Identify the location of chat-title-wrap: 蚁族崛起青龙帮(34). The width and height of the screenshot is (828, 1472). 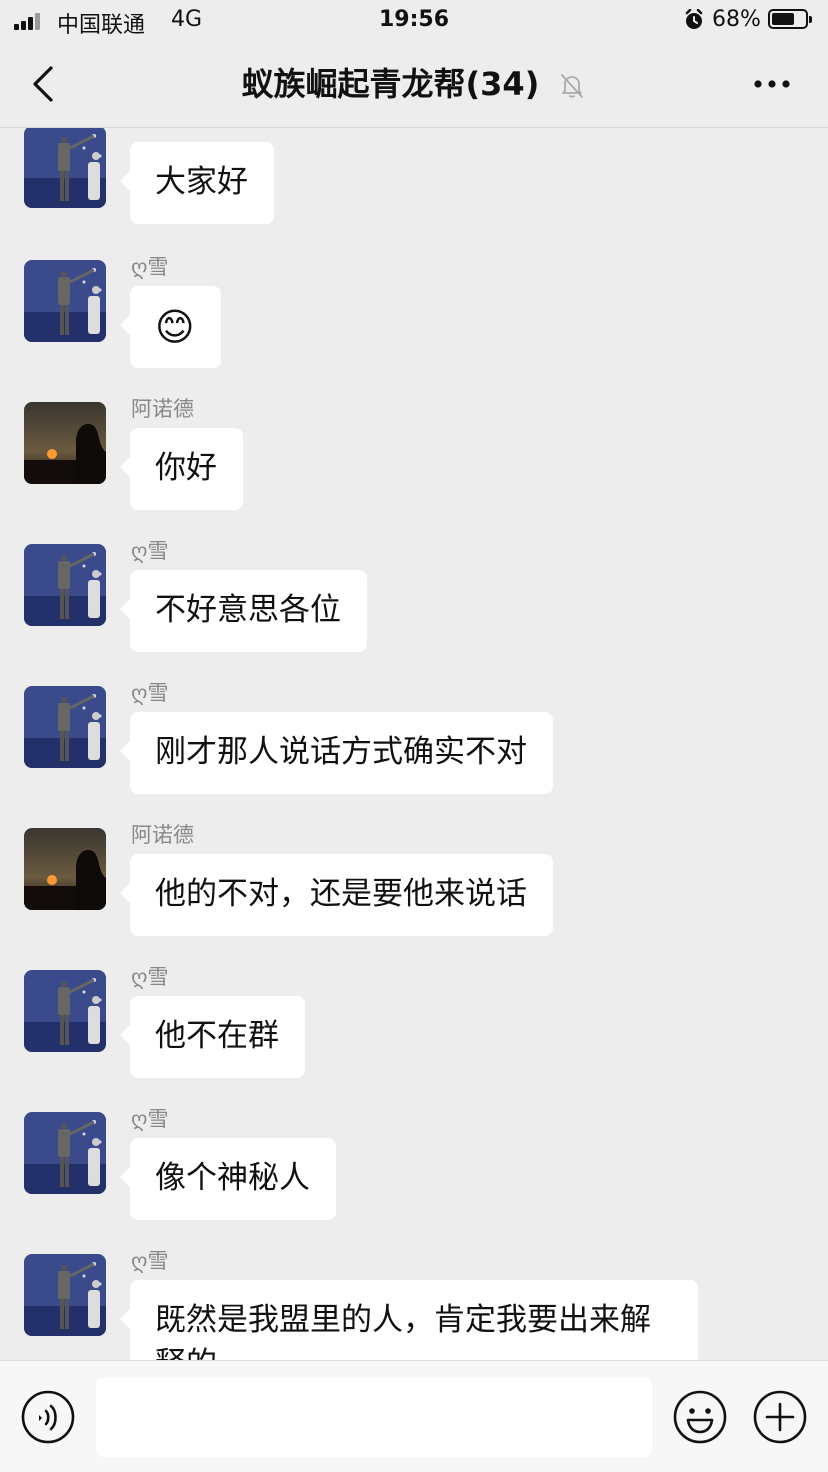
(414, 84).